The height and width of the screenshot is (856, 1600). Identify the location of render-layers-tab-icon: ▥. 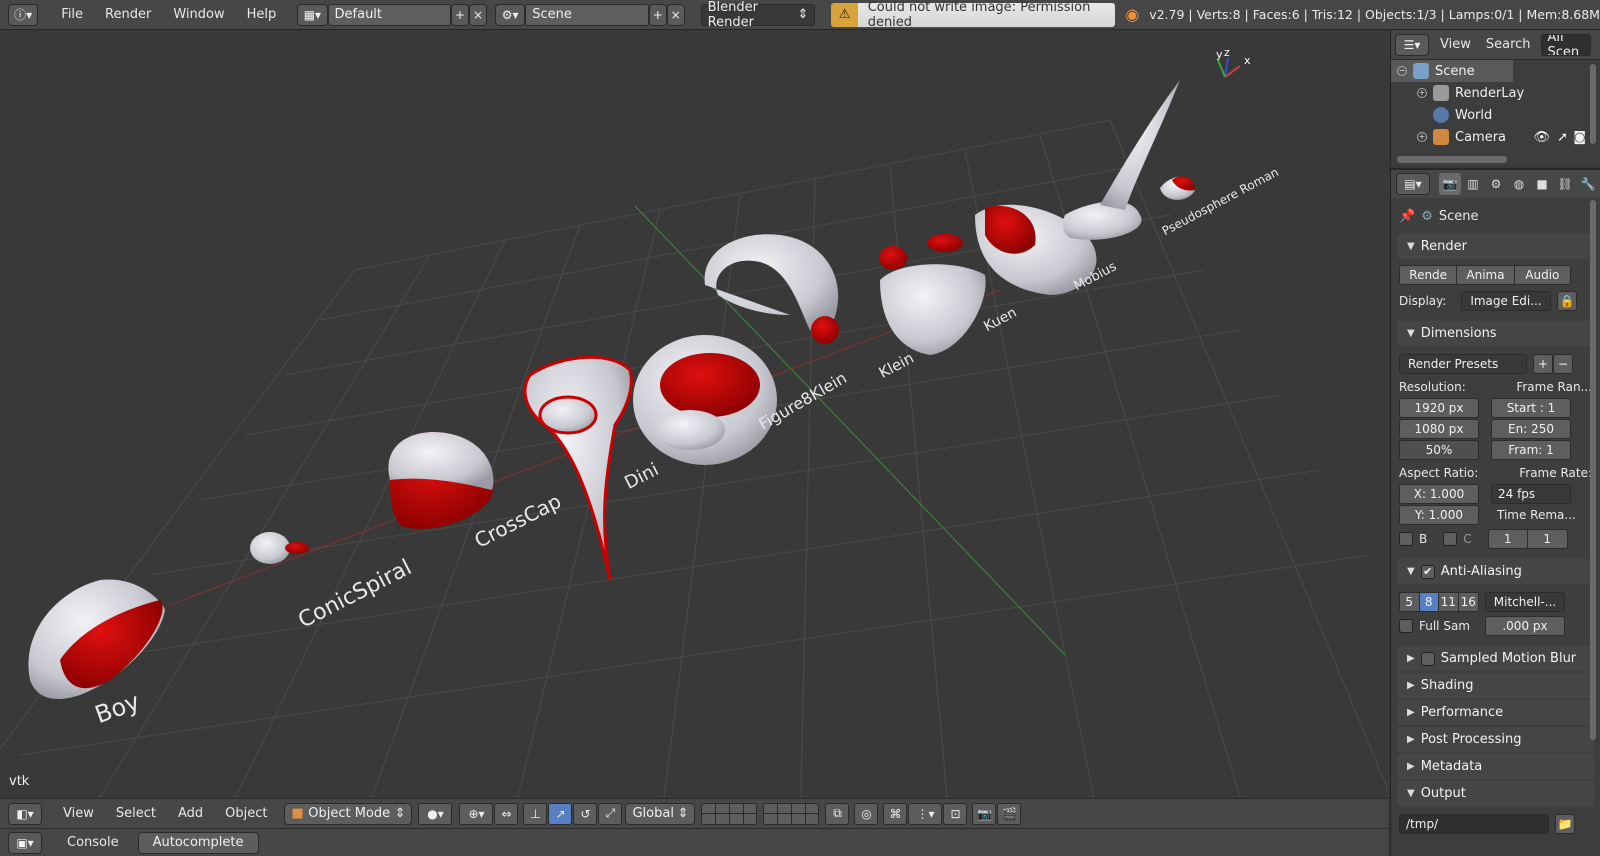
(1473, 184).